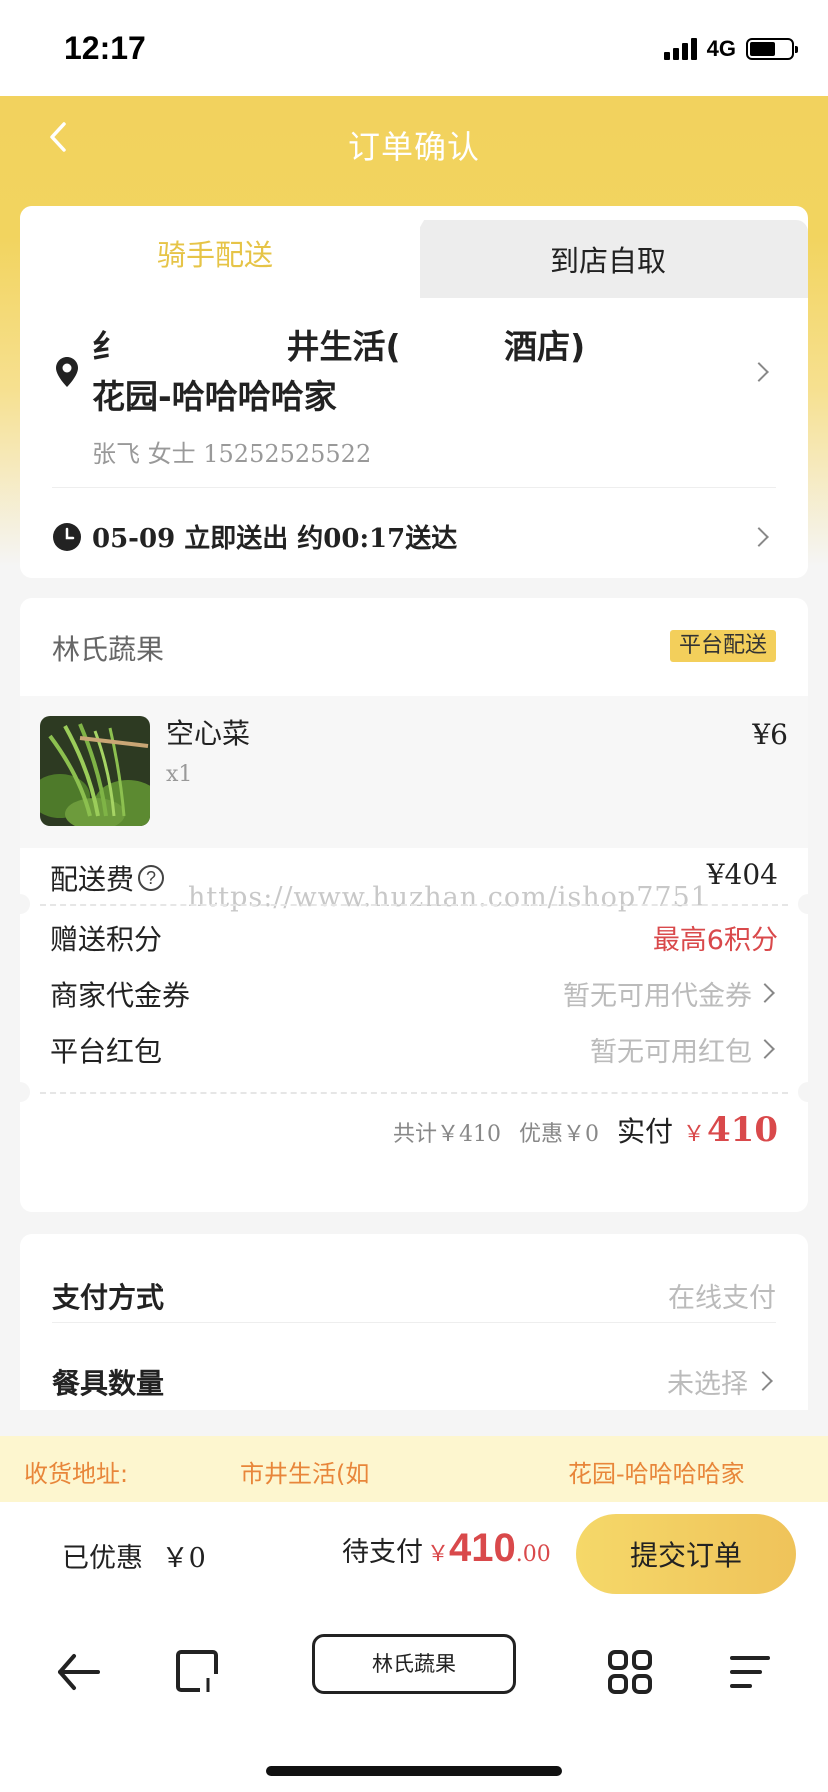 The width and height of the screenshot is (828, 1792). I want to click on item-name: 空心菜, so click(208, 733).